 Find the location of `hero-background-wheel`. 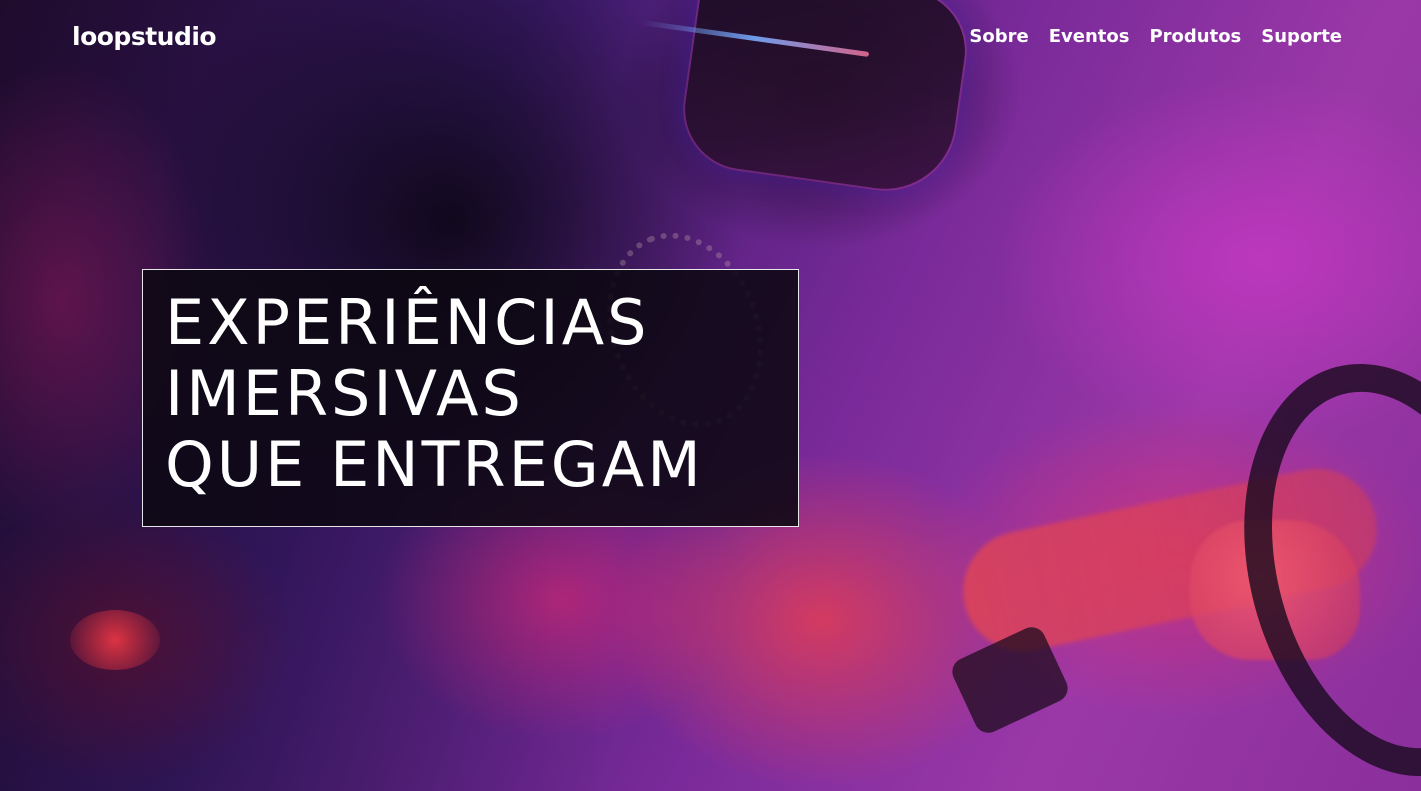

hero-background-wheel is located at coordinates (1310, 560).